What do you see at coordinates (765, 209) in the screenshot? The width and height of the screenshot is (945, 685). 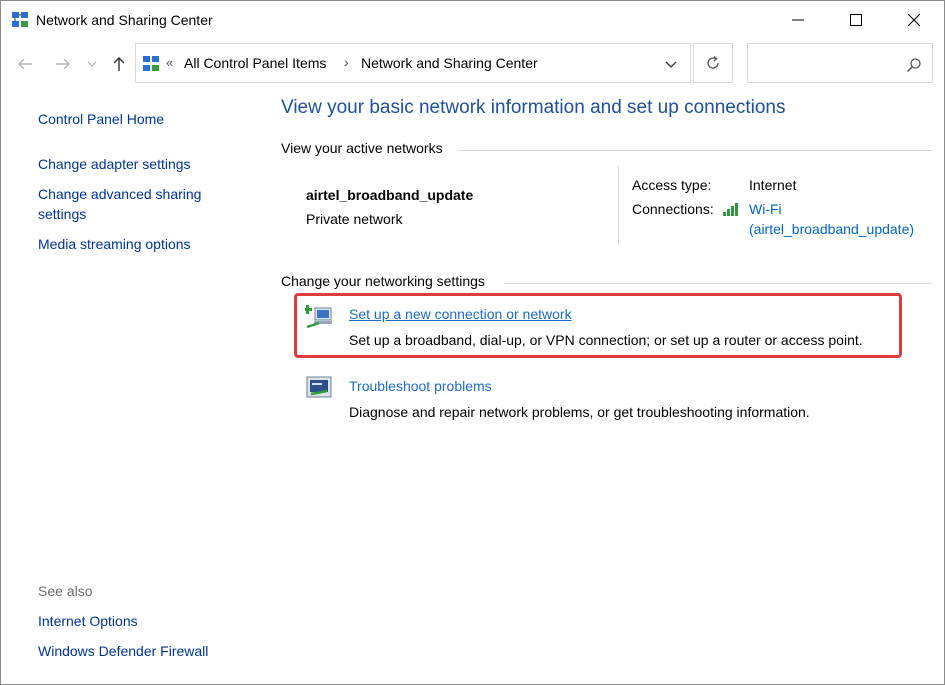 I see `wifi-connection-link: Wi-Fi` at bounding box center [765, 209].